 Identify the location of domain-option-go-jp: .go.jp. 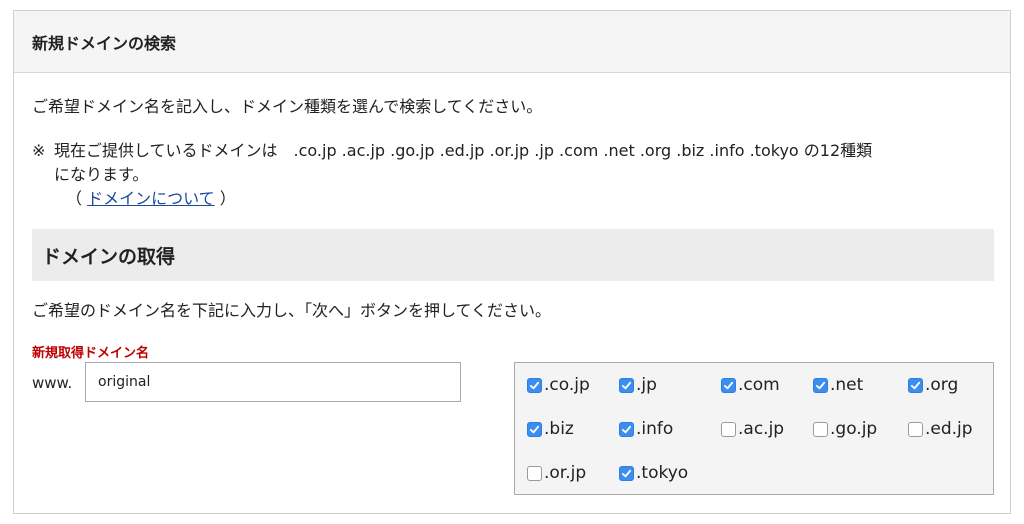
(845, 429).